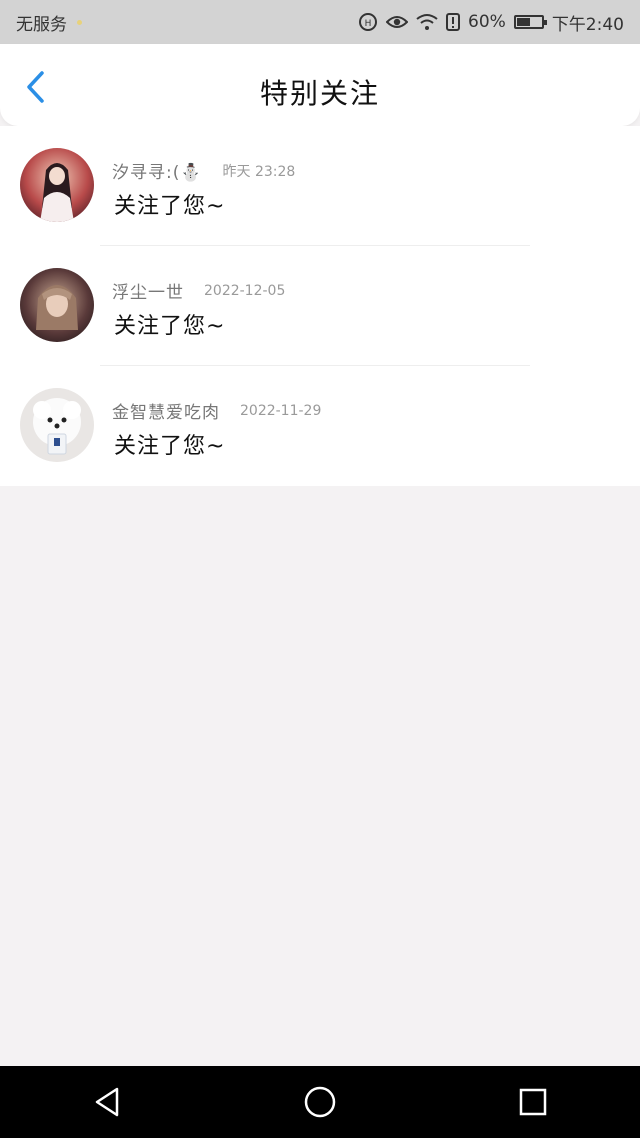 The image size is (640, 1138). Describe the element at coordinates (397, 22) in the screenshot. I see `eye-icon` at that location.